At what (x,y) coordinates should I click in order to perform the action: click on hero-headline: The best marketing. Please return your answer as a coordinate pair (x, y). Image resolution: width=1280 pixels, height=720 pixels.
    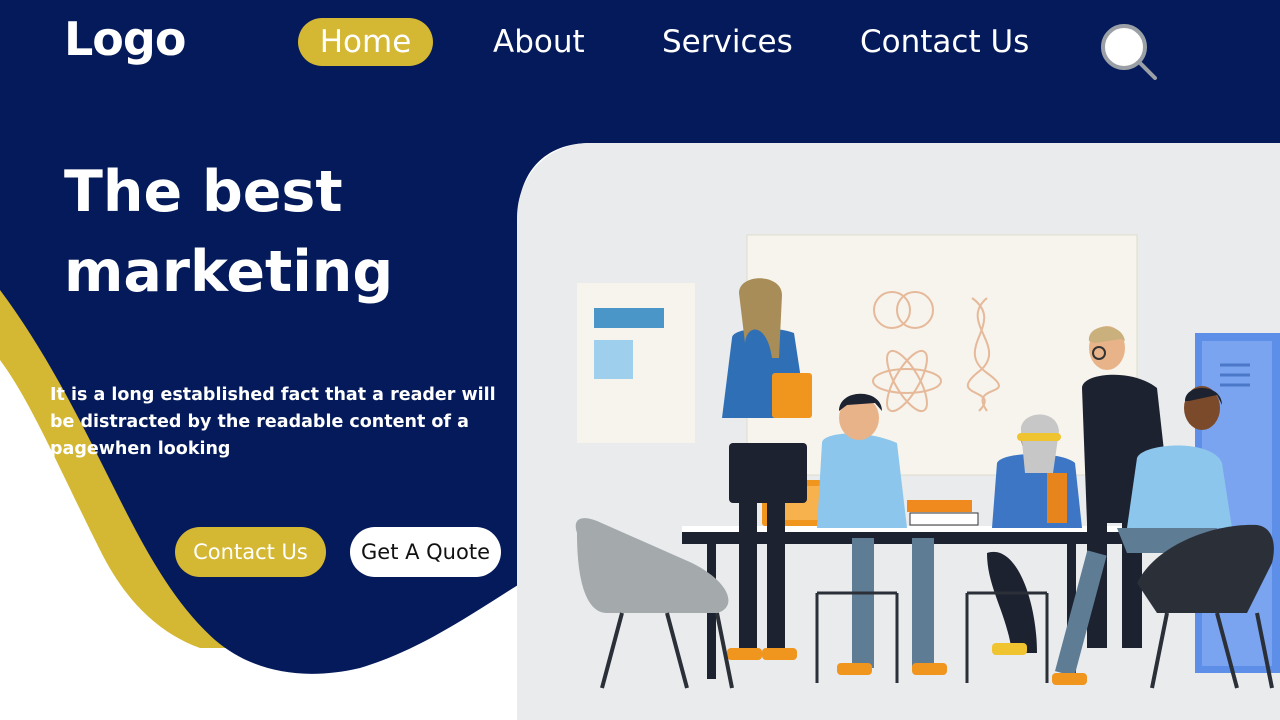
    Looking at the image, I should click on (229, 232).